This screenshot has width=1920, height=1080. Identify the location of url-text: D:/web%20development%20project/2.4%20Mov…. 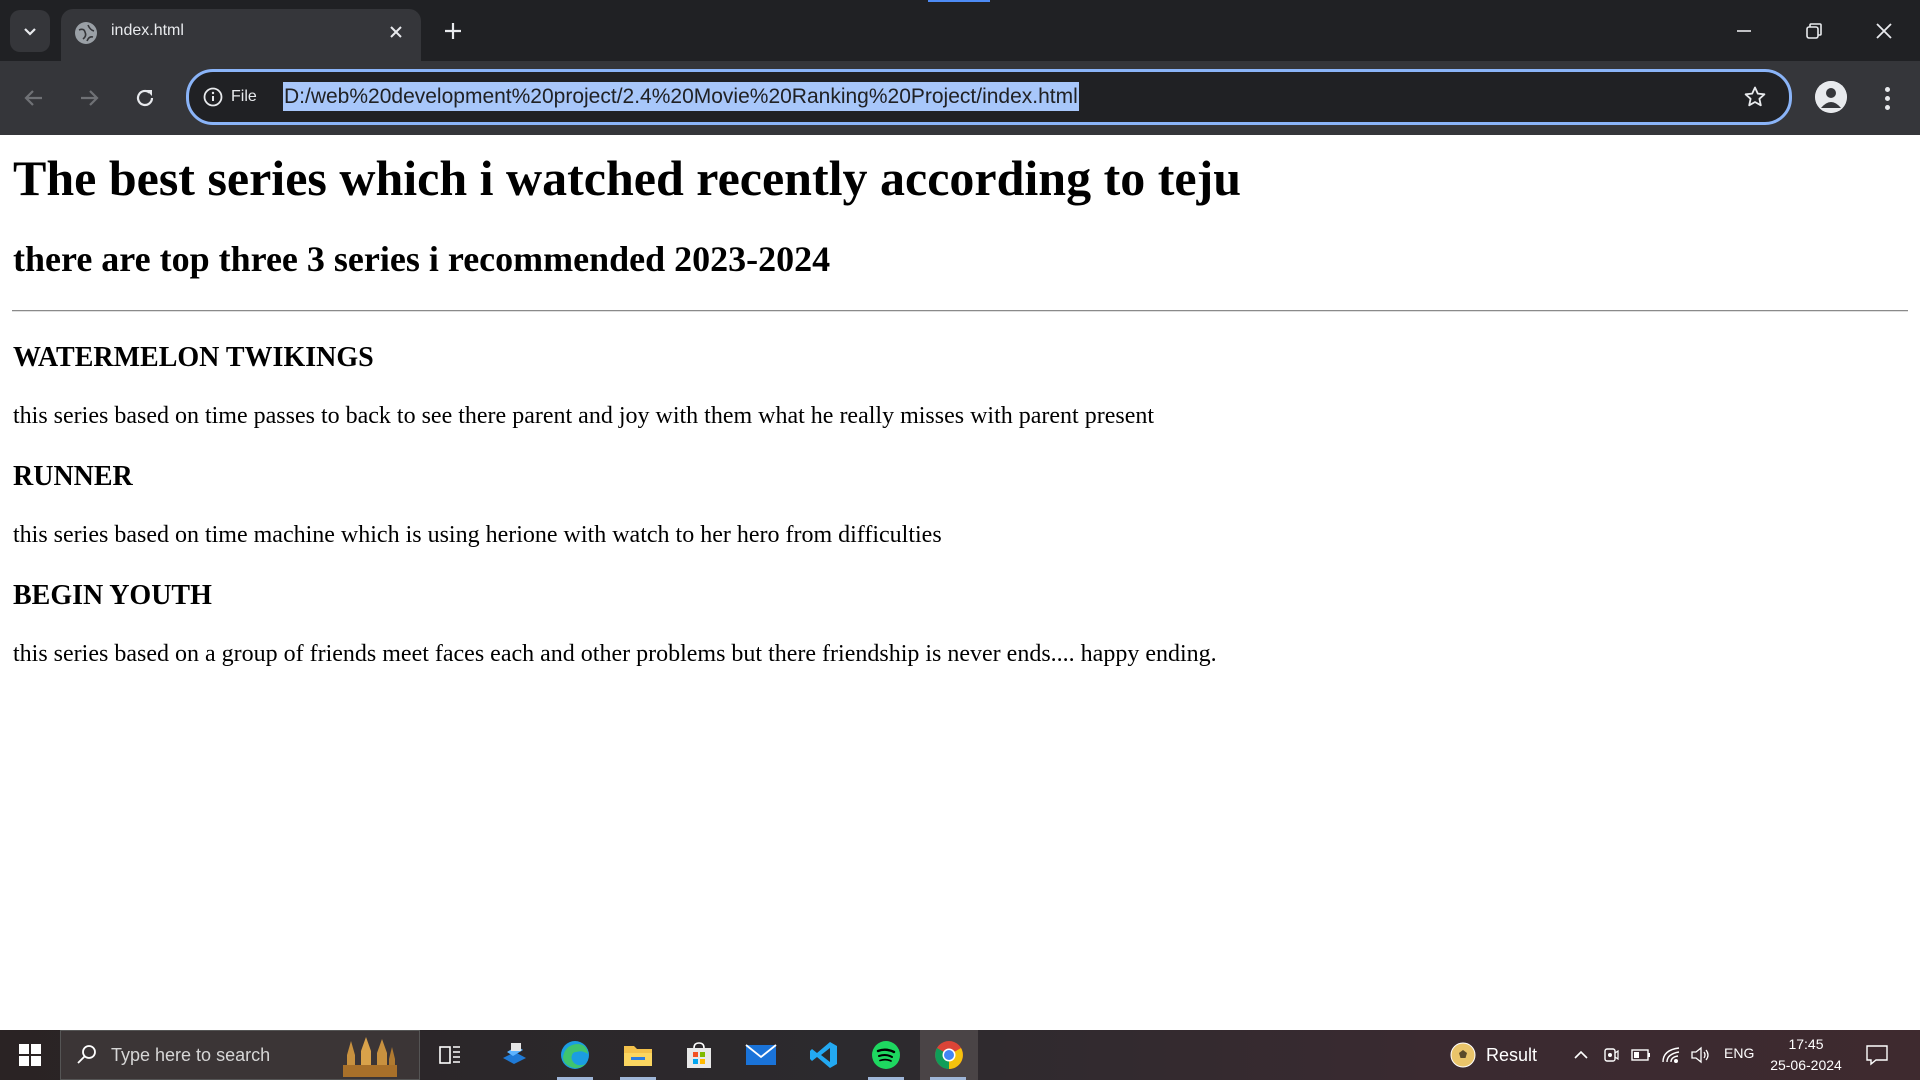
(681, 96).